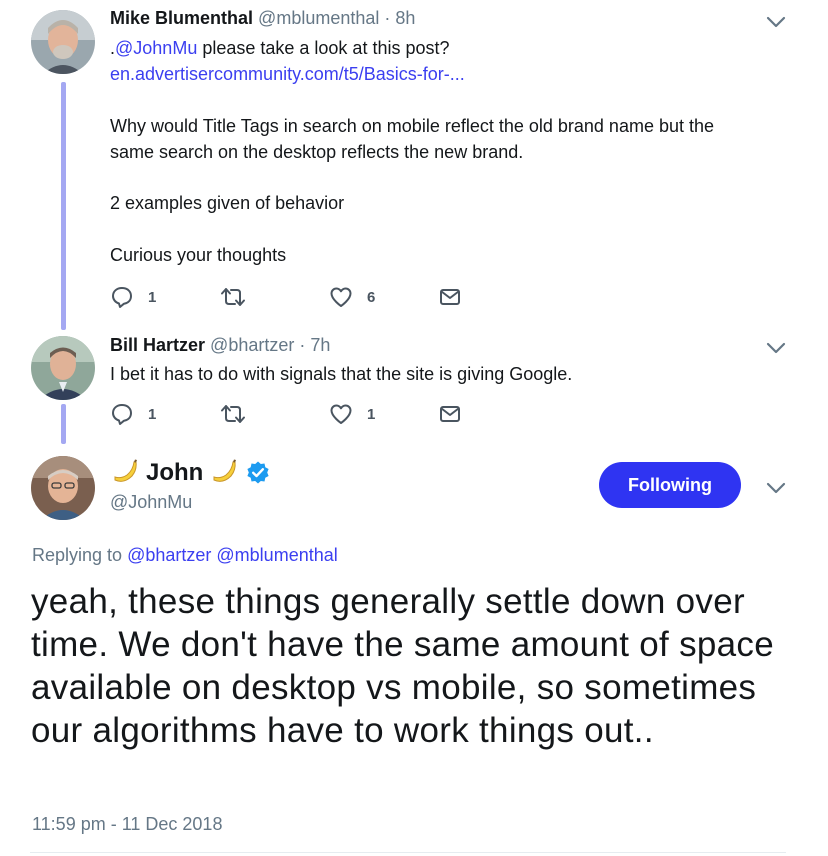  What do you see at coordinates (157, 345) in the screenshot?
I see `author-name: Bill Hartzer` at bounding box center [157, 345].